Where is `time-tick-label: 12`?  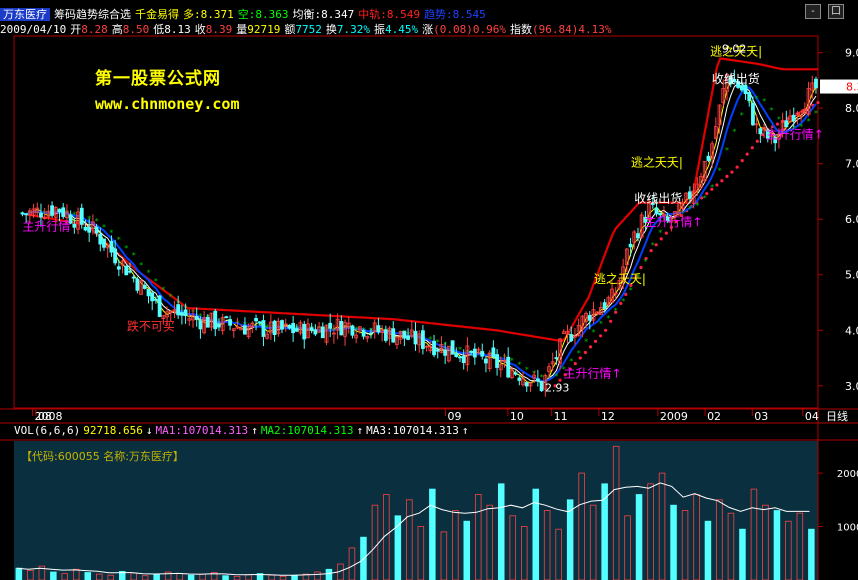 time-tick-label: 12 is located at coordinates (608, 416).